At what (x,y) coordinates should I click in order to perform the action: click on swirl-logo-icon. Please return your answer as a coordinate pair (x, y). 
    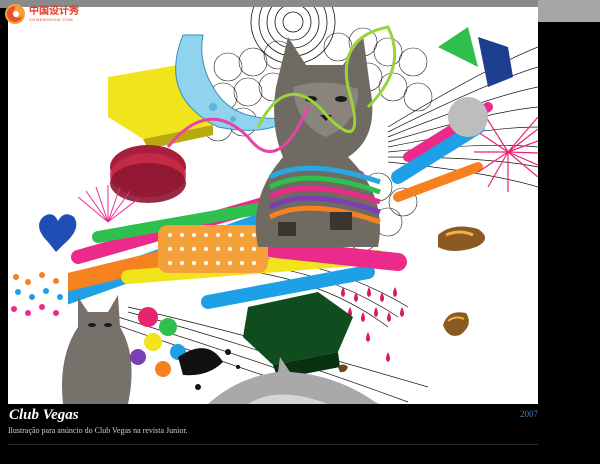
    Looking at the image, I should click on (15, 14).